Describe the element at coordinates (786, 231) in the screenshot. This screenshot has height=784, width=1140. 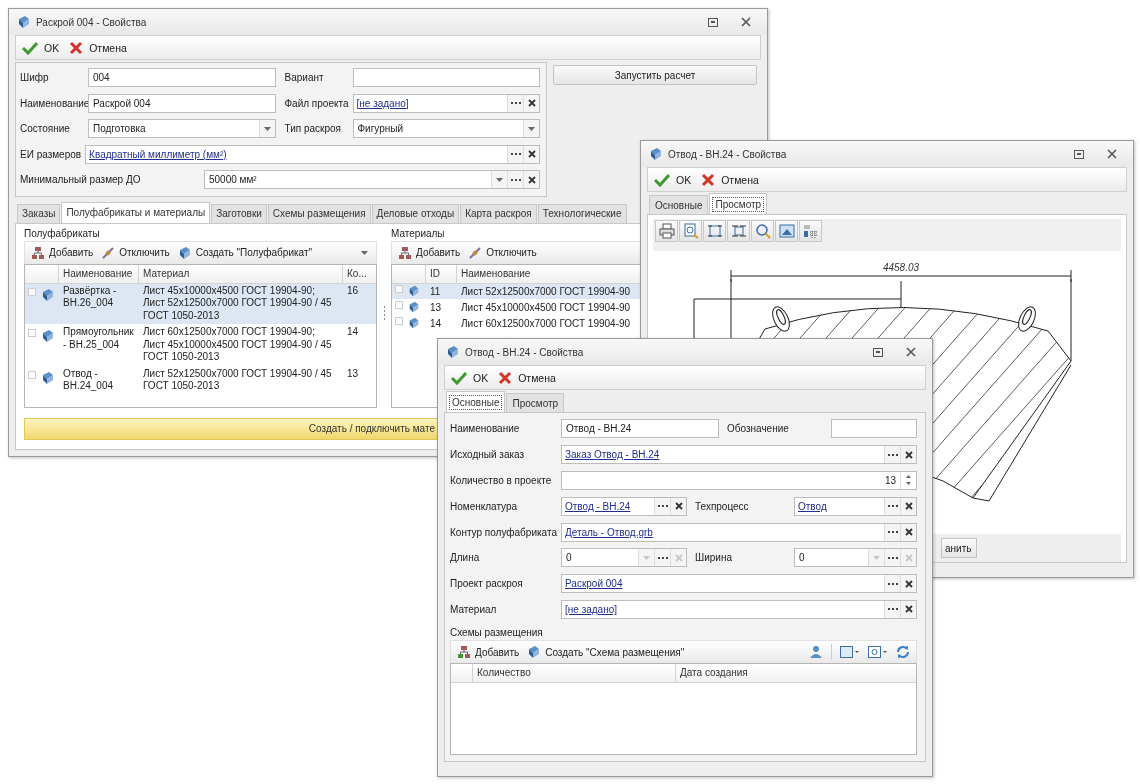
I see `image-button` at that location.